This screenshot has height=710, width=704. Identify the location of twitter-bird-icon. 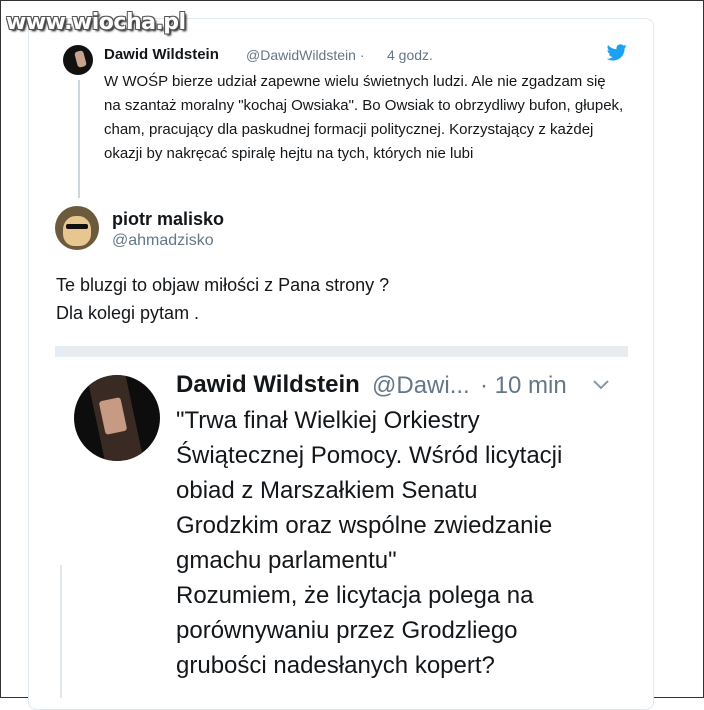
(616, 55).